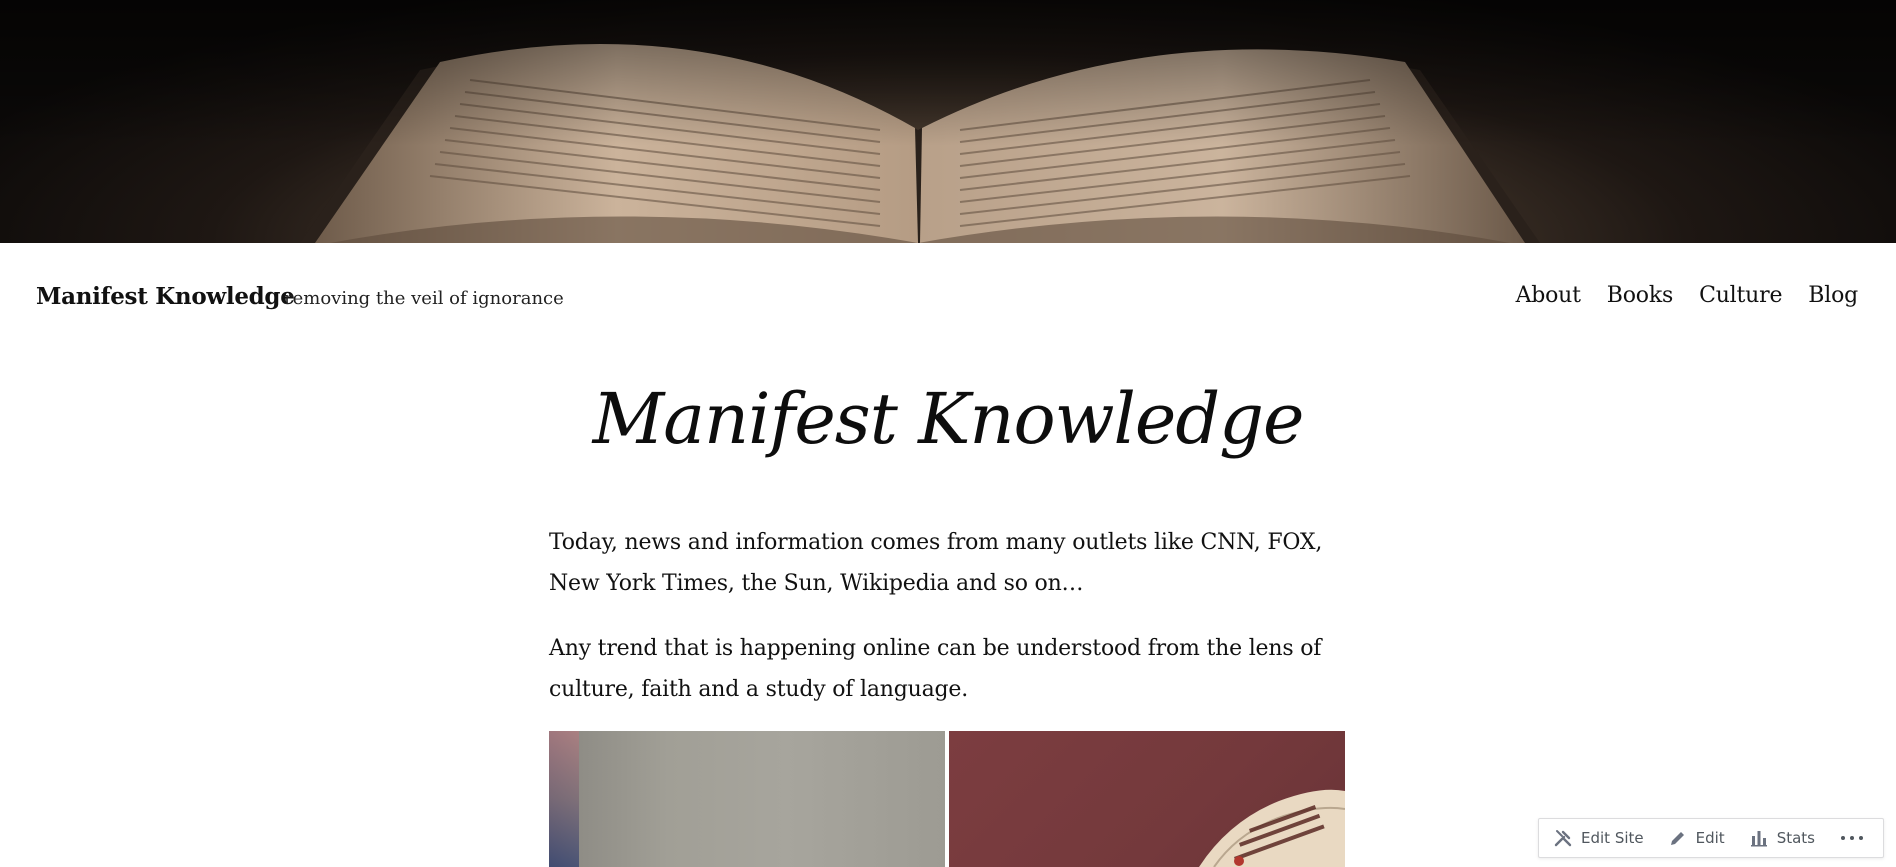 The height and width of the screenshot is (867, 1896). What do you see at coordinates (1833, 295) in the screenshot?
I see `nav-item-blog: Blog` at bounding box center [1833, 295].